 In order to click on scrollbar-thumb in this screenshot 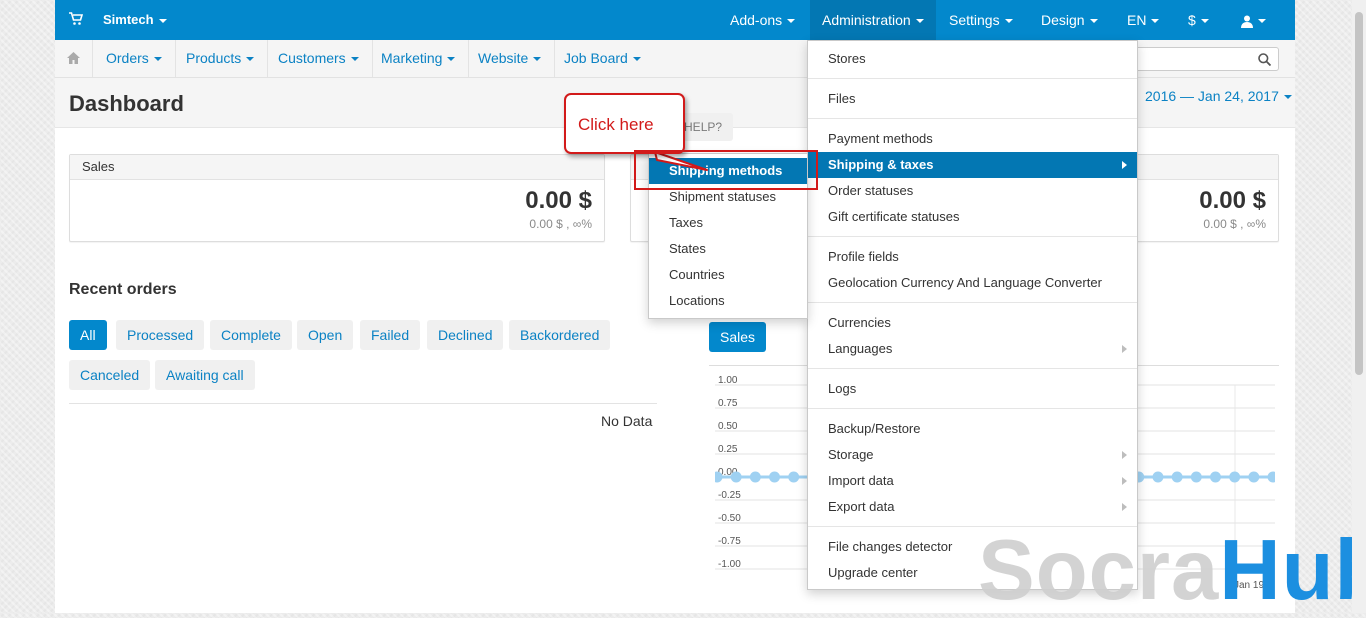, I will do `click(1359, 193)`.